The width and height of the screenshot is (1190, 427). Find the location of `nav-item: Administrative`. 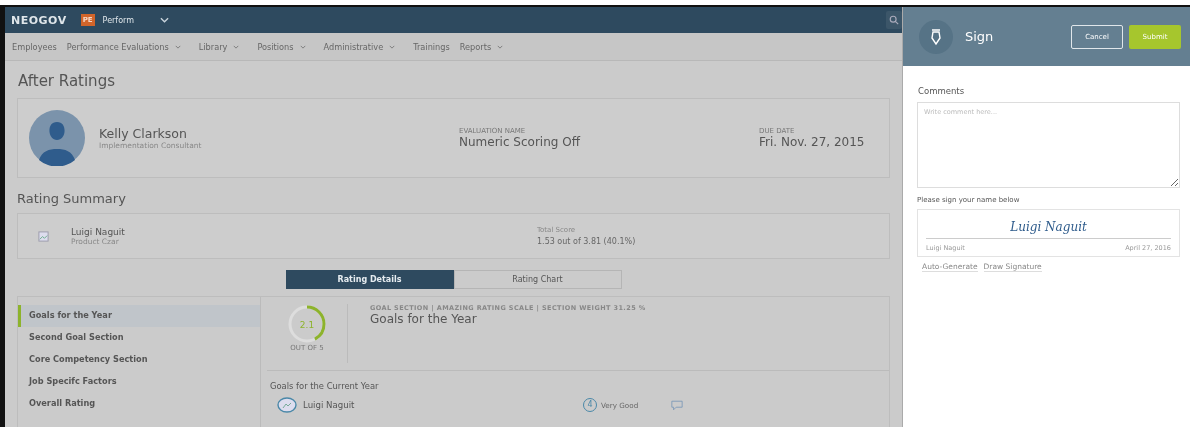

nav-item: Administrative is located at coordinates (353, 46).